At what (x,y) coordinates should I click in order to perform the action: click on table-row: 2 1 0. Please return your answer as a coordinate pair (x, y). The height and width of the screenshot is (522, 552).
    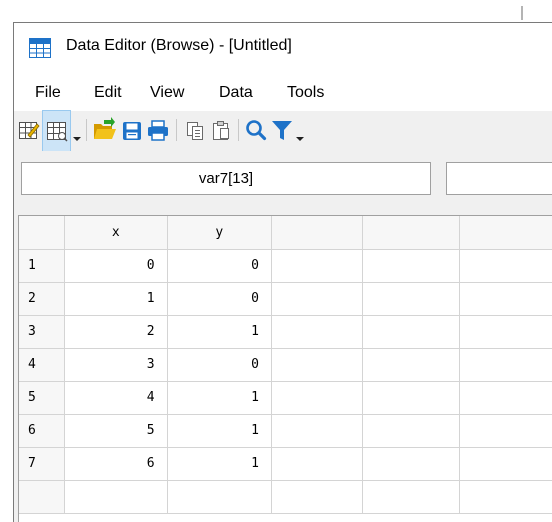
    Looking at the image, I should click on (285, 299).